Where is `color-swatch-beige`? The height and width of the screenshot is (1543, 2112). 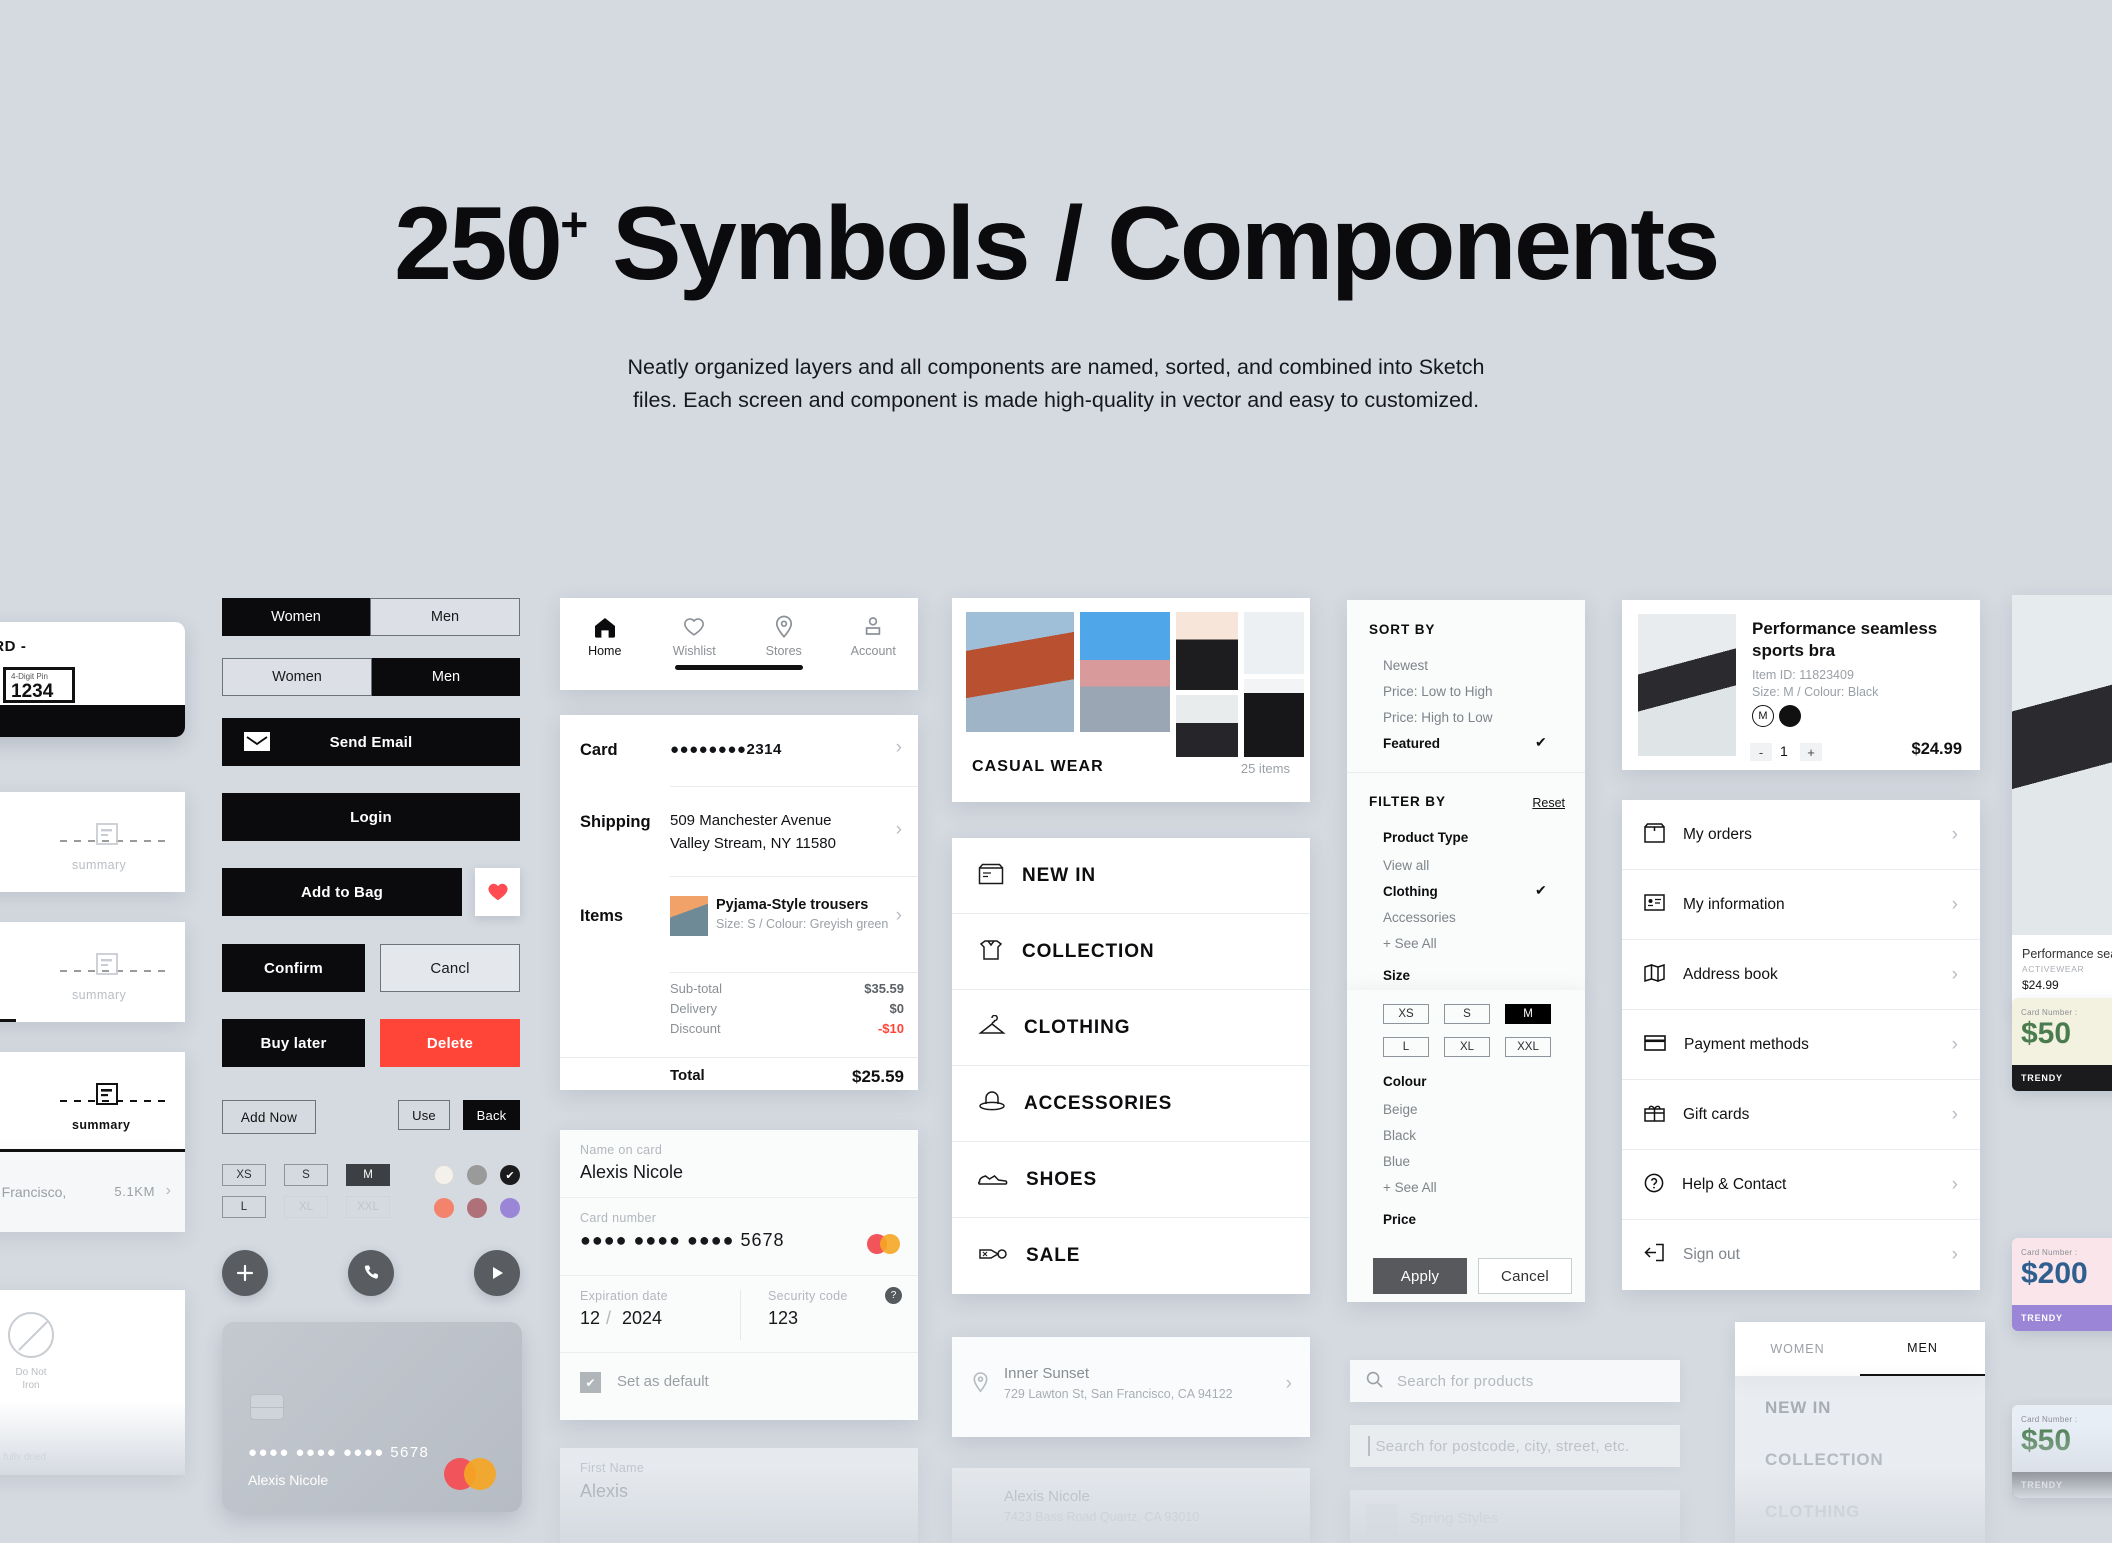
color-swatch-beige is located at coordinates (444, 1175).